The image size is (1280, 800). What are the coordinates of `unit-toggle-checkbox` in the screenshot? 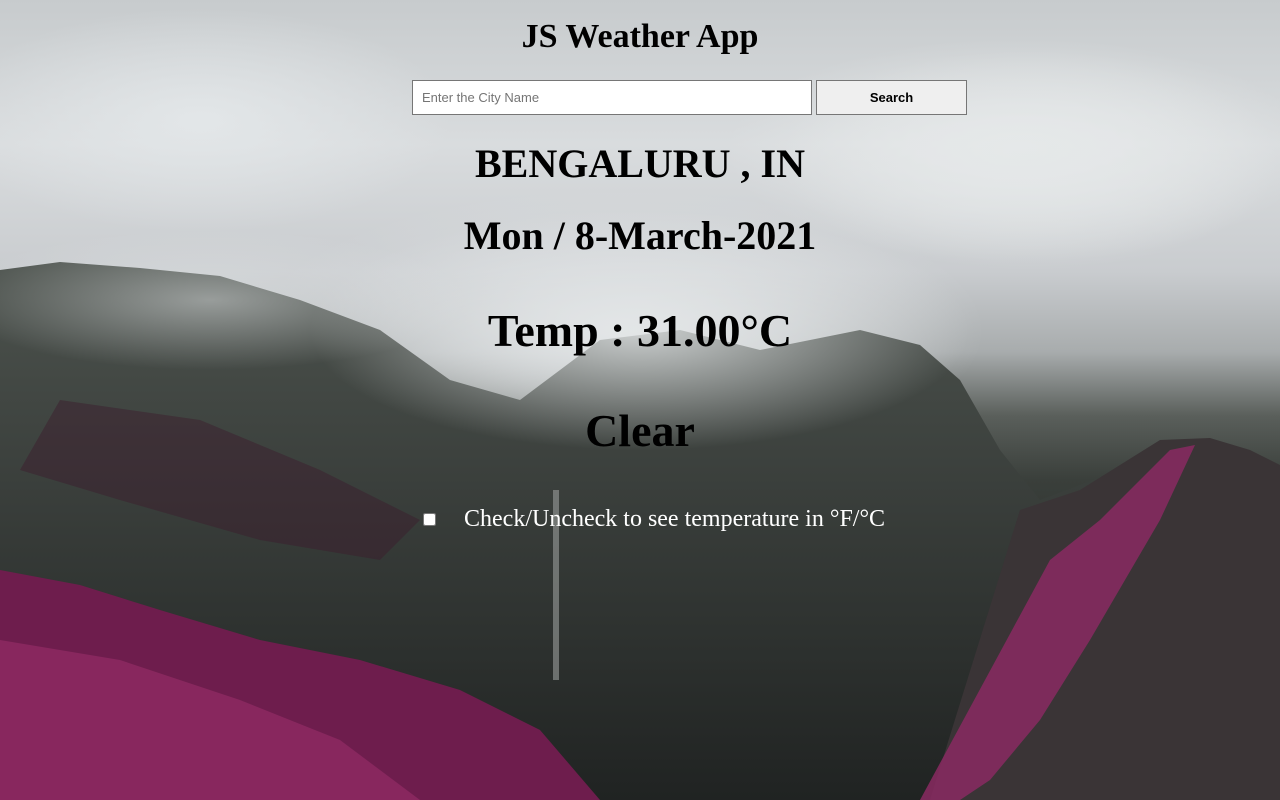 It's located at (429, 519).